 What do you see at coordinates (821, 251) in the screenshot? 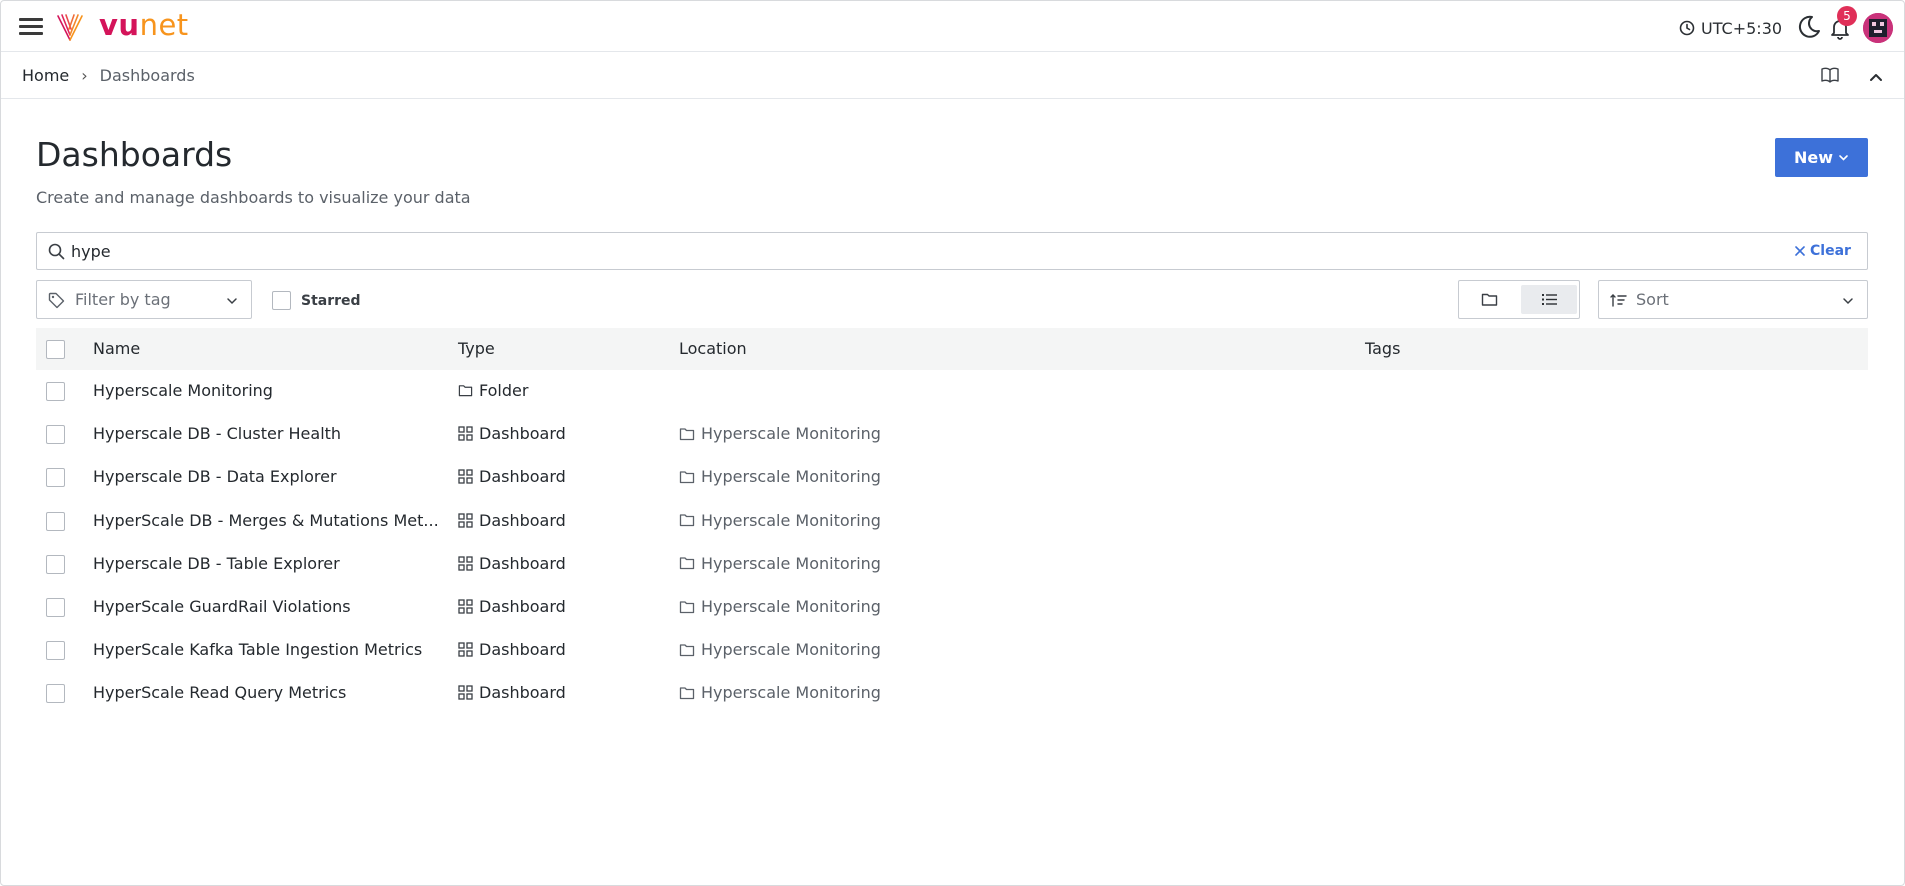
I see `search-input` at bounding box center [821, 251].